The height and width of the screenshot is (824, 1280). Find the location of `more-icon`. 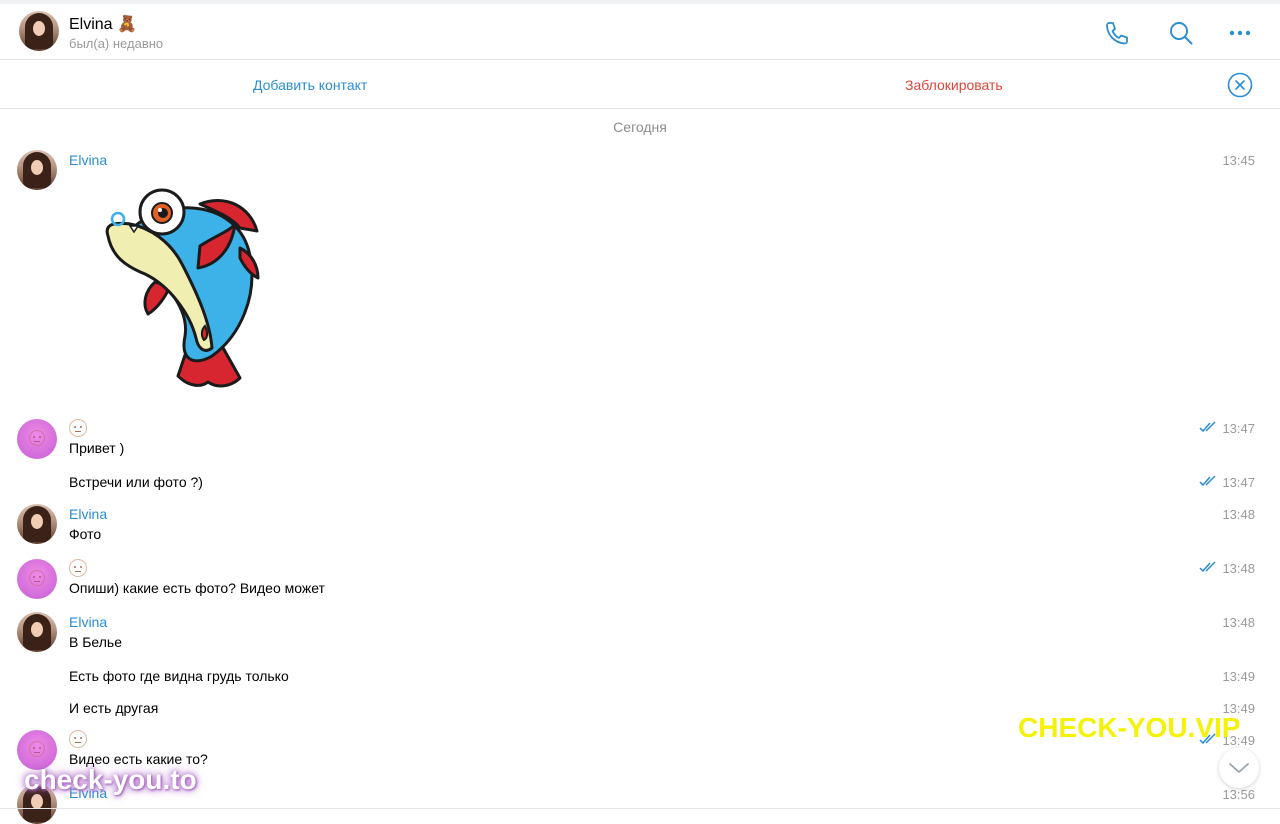

more-icon is located at coordinates (1240, 33).